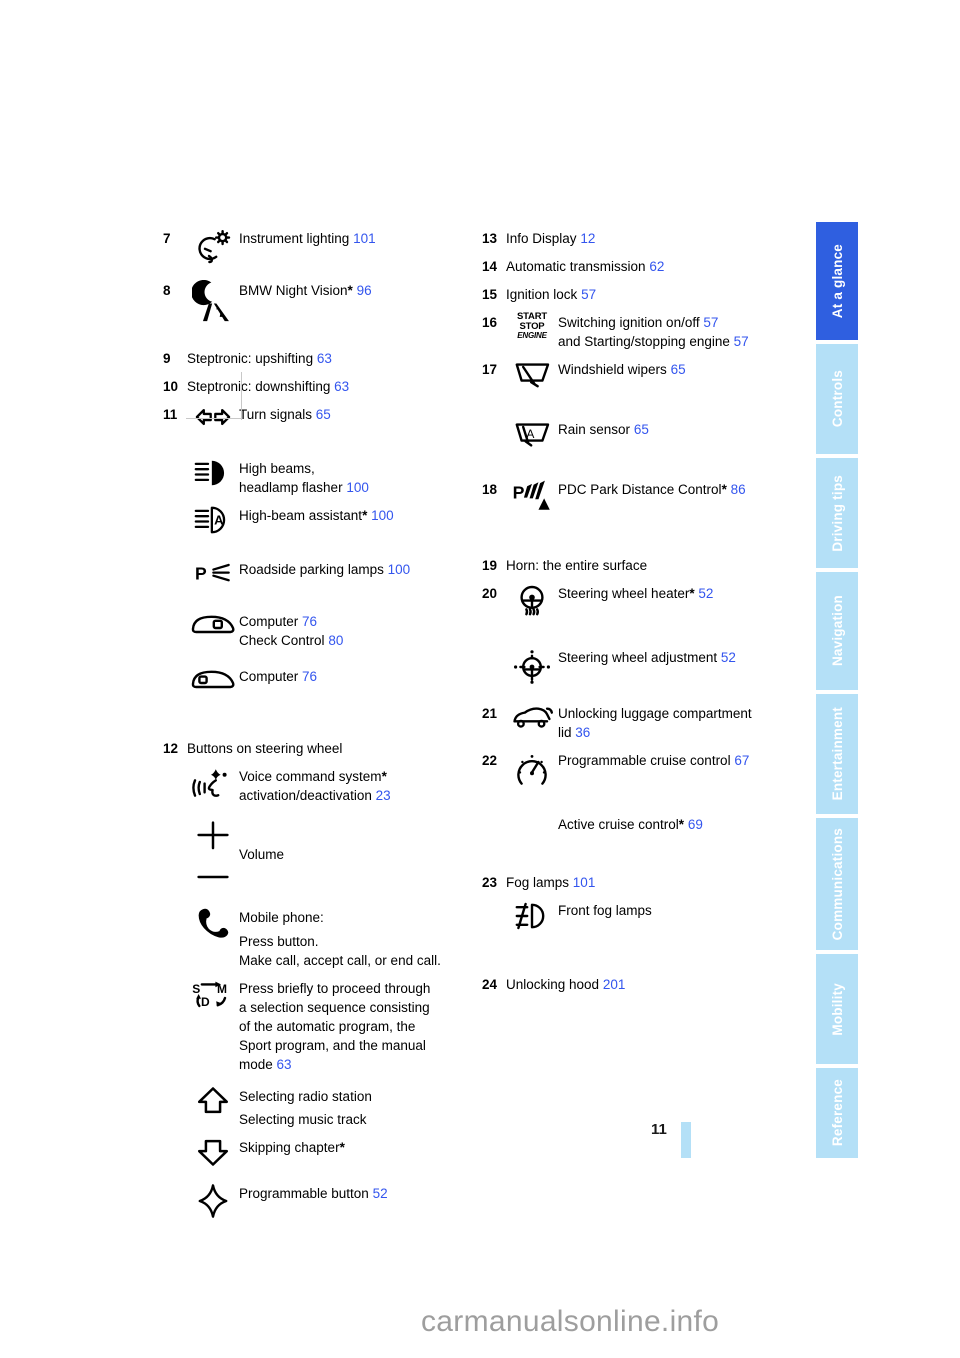 This screenshot has width=960, height=1358. Describe the element at coordinates (837, 632) in the screenshot. I see `sidebar-tab-navigation: Navigation` at that location.